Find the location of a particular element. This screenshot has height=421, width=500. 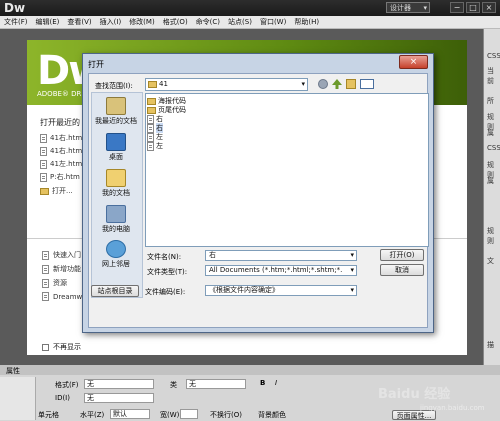

menu-help: 帮助(H) is located at coordinates (306, 22).